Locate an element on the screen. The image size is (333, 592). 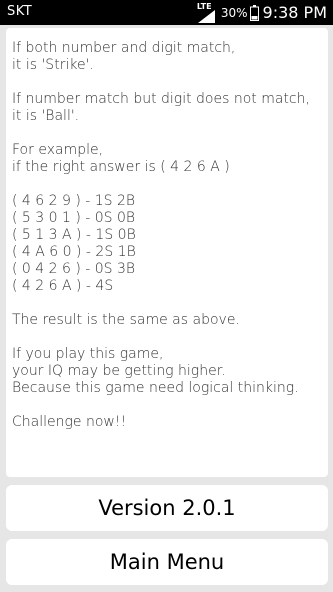
main-menu-button: Main Menu is located at coordinates (167, 562).